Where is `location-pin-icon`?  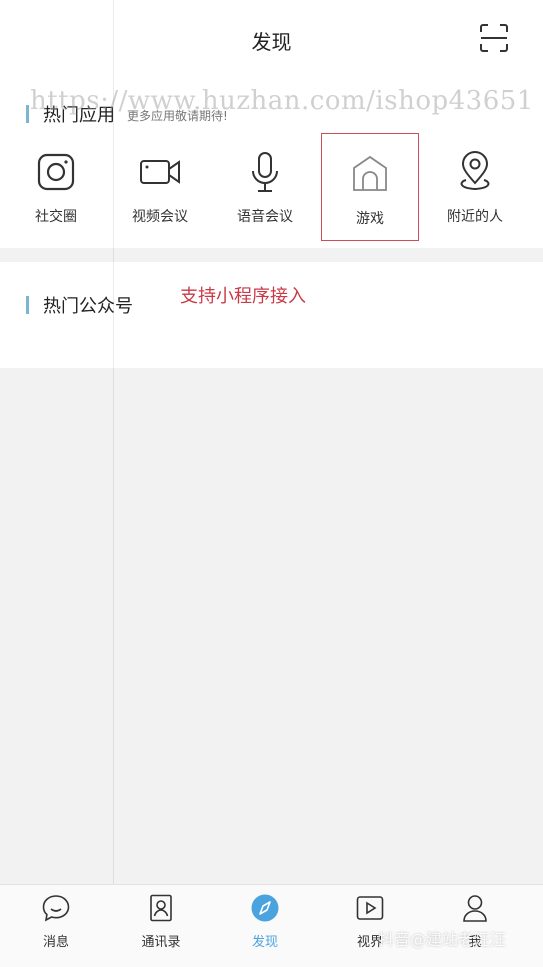
location-pin-icon is located at coordinates (475, 172).